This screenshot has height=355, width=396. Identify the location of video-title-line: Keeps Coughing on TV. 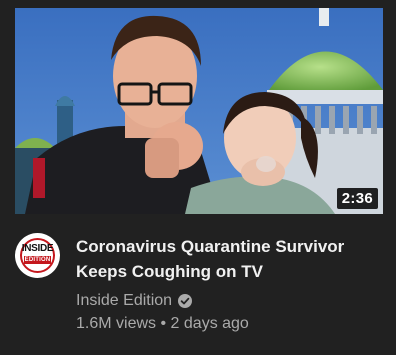
(169, 271).